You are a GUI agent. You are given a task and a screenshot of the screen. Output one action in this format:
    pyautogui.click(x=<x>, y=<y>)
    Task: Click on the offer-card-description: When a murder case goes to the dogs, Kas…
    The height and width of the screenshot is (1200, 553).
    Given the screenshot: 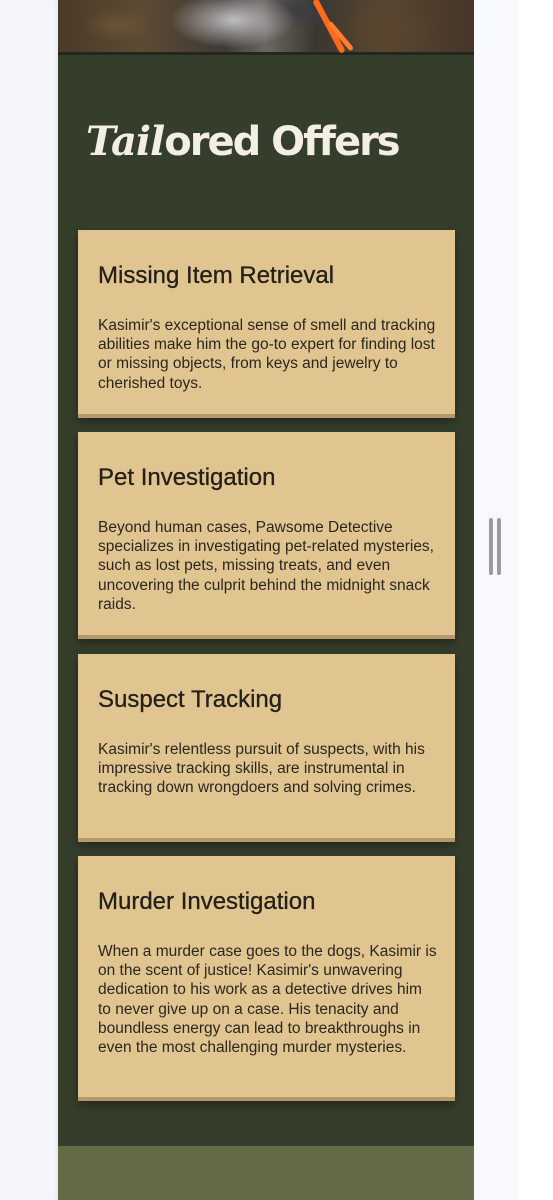 What is the action you would take?
    pyautogui.click(x=267, y=1000)
    